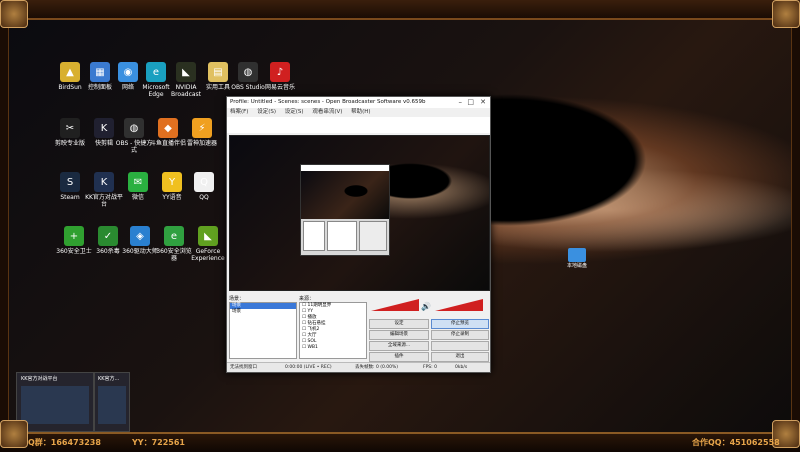 The width and height of the screenshot is (800, 452). I want to click on menu-file: 档案(F), so click(239, 112).